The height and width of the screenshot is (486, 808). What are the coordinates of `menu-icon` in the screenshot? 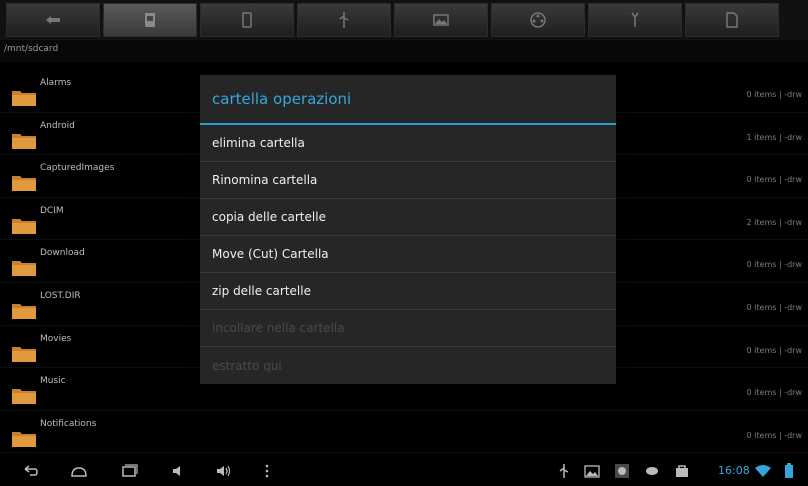 It's located at (267, 471).